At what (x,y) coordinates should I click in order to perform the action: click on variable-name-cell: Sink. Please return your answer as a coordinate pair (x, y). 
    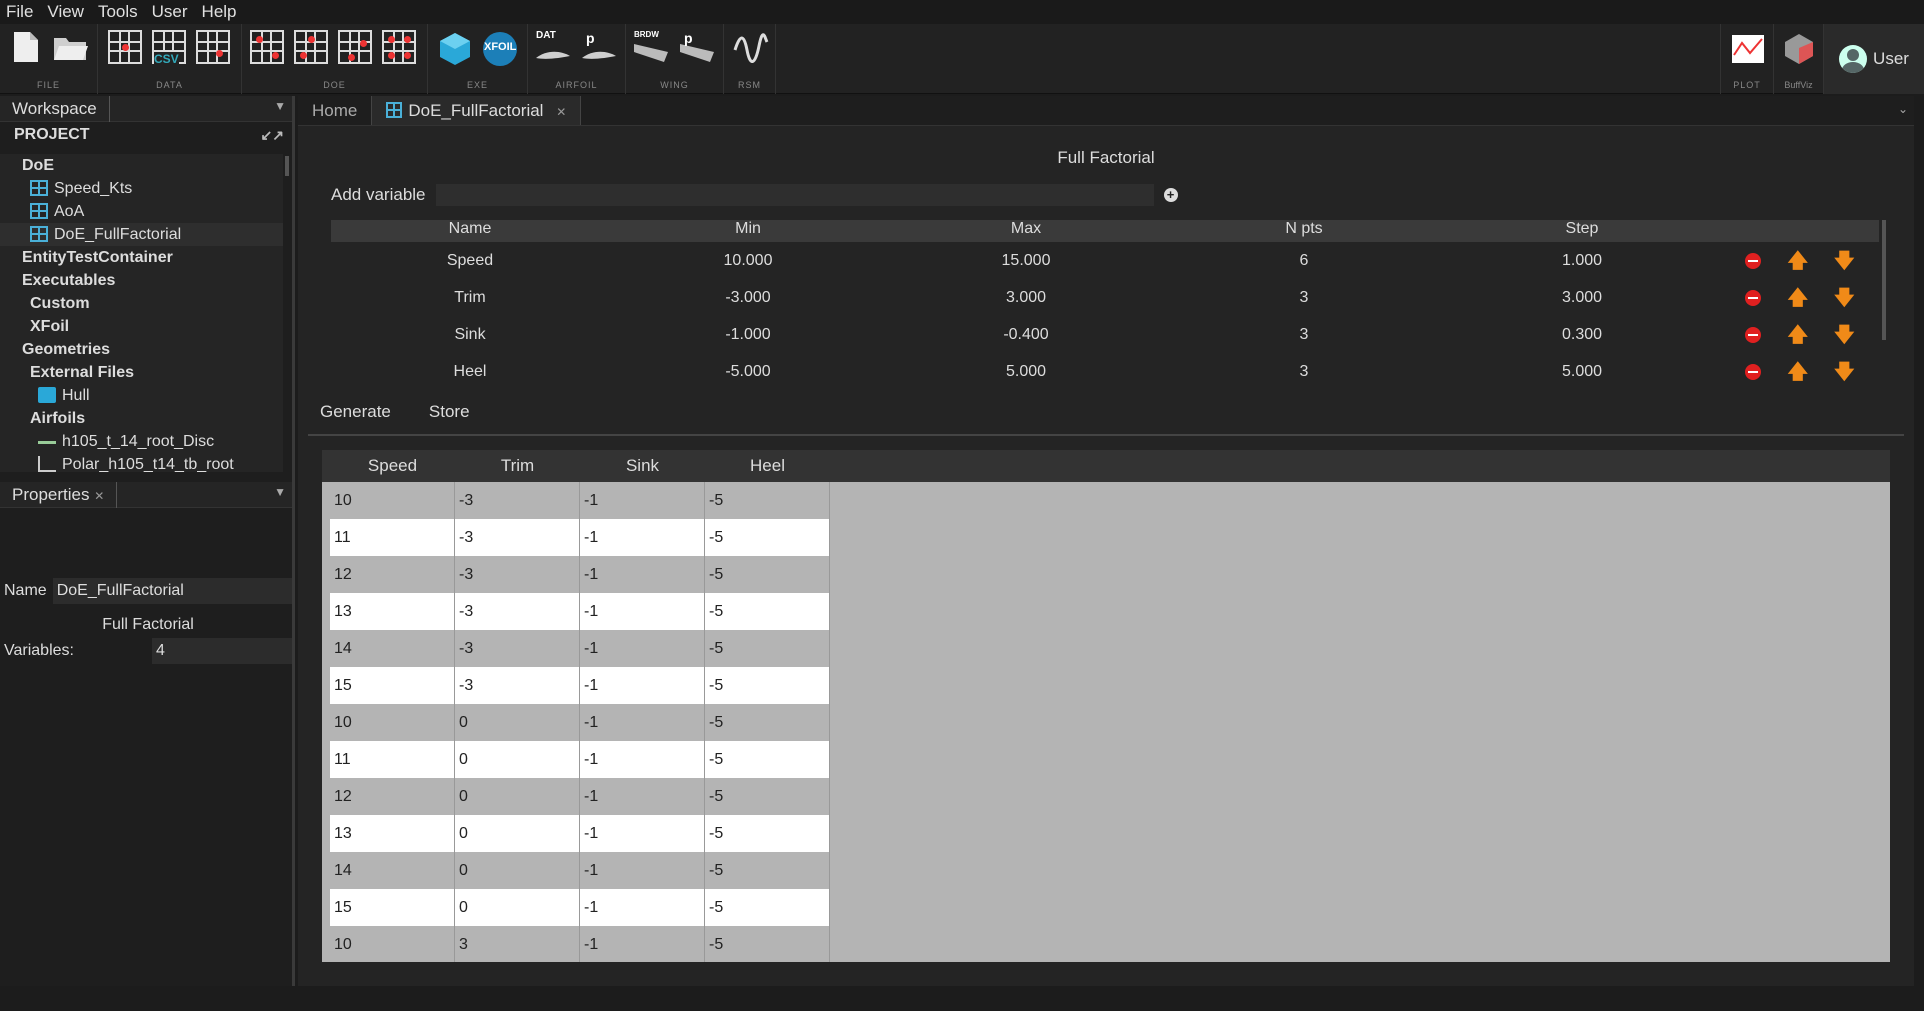
    Looking at the image, I should click on (470, 335).